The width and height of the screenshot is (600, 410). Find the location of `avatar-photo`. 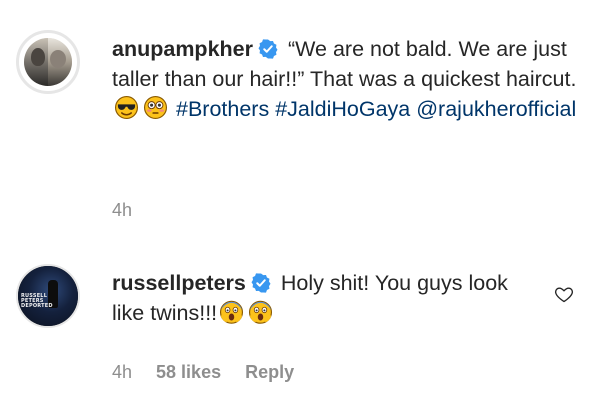

avatar-photo is located at coordinates (48, 62).